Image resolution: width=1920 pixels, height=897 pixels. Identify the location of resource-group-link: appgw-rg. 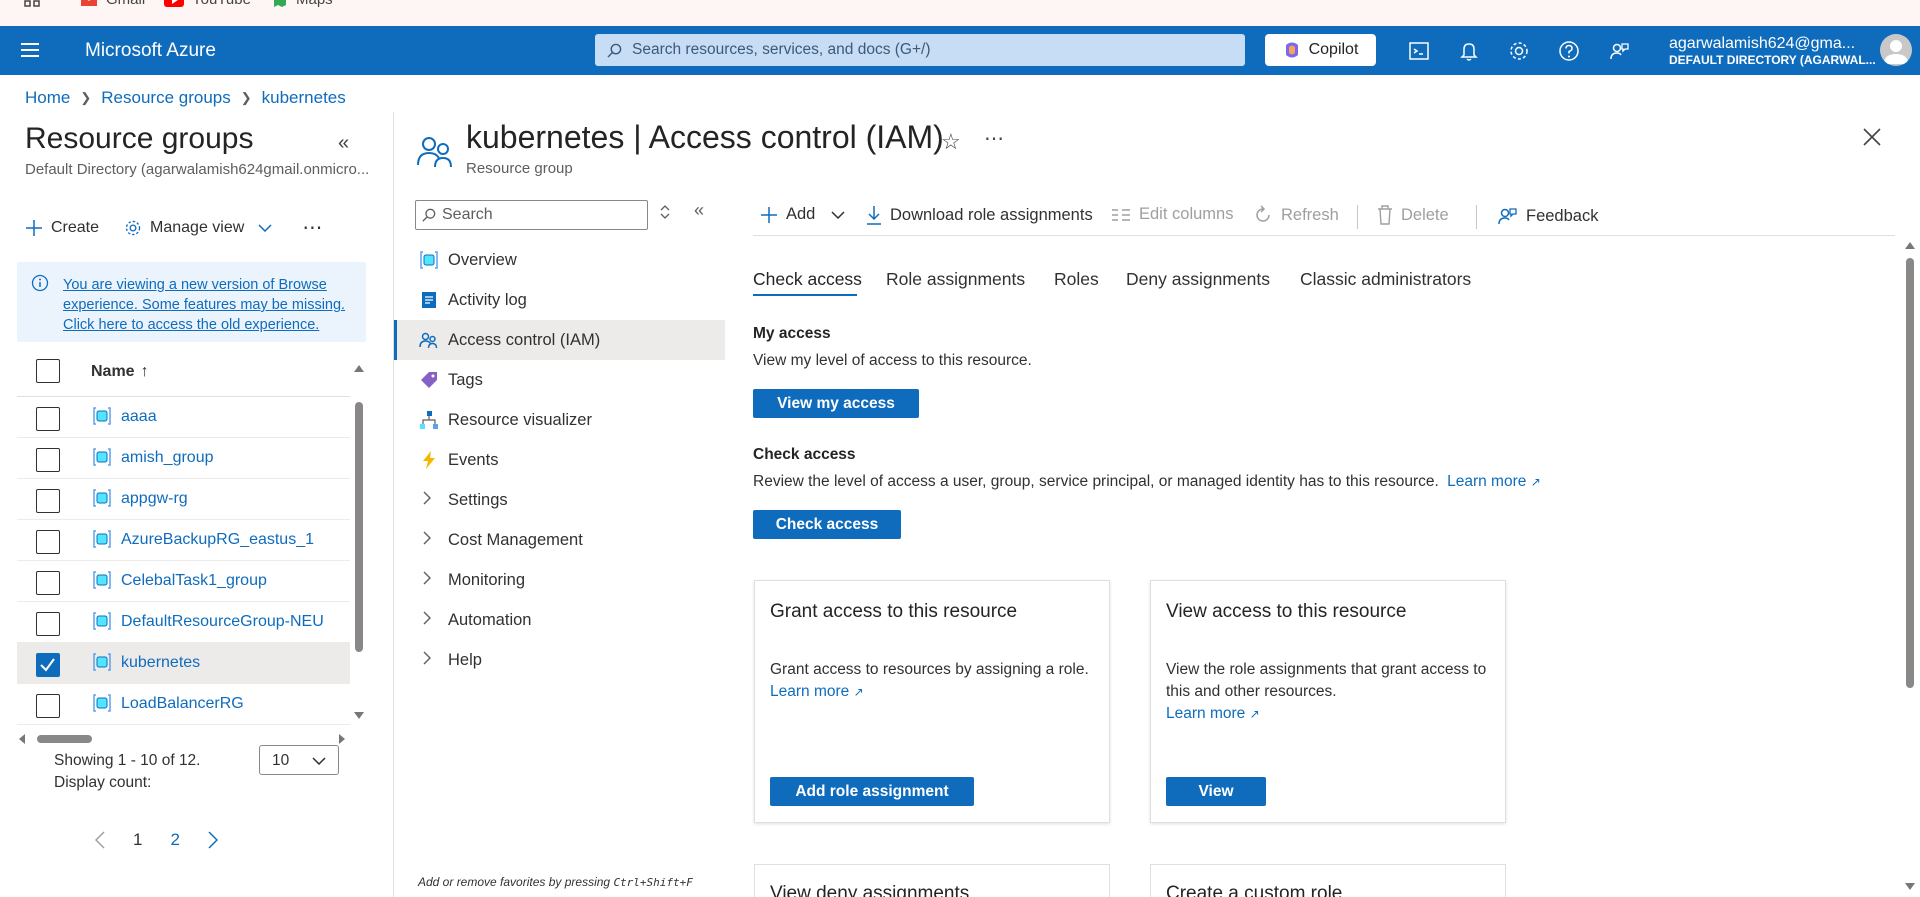
(154, 499).